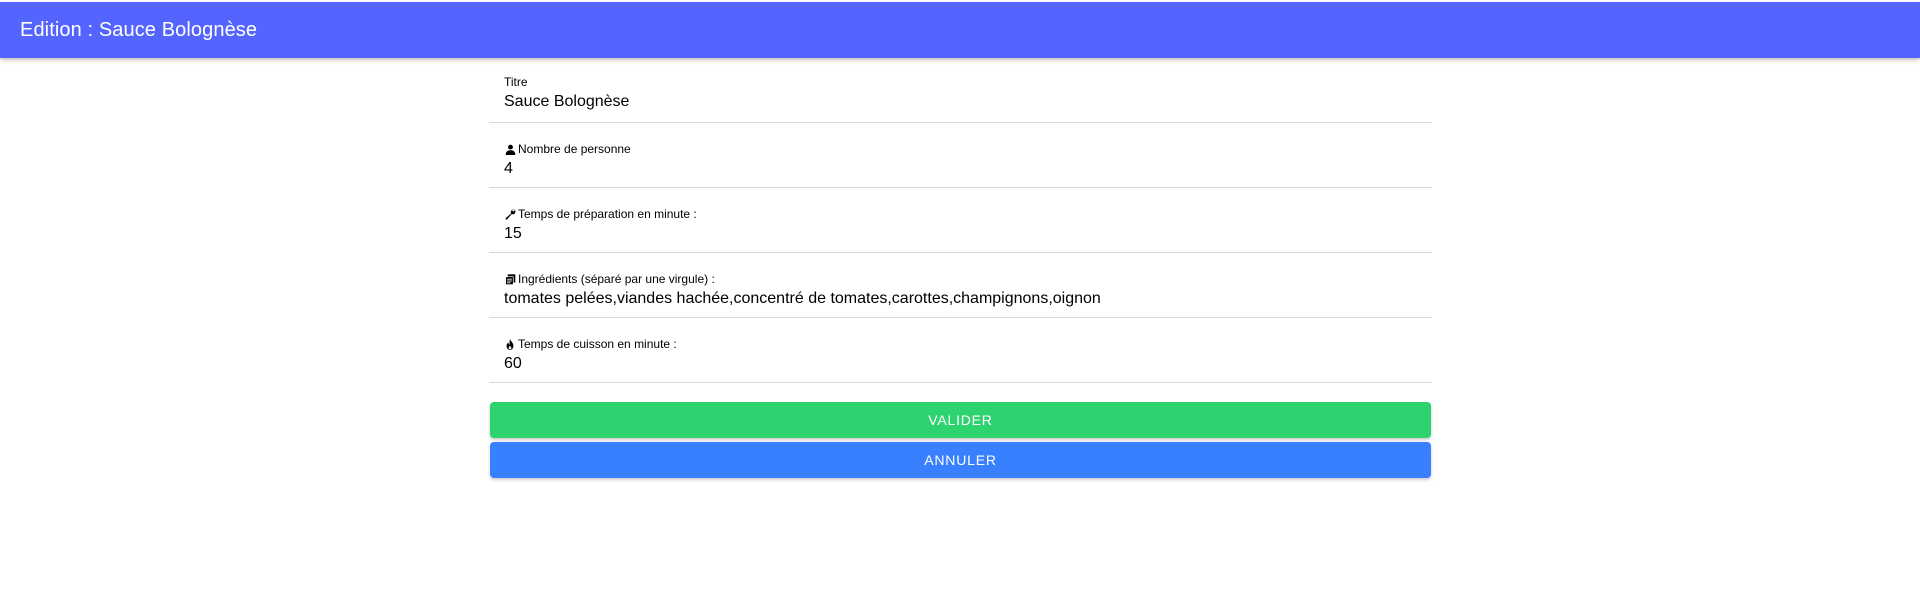 The width and height of the screenshot is (1920, 605). What do you see at coordinates (959, 364) in the screenshot?
I see `cook-time-input` at bounding box center [959, 364].